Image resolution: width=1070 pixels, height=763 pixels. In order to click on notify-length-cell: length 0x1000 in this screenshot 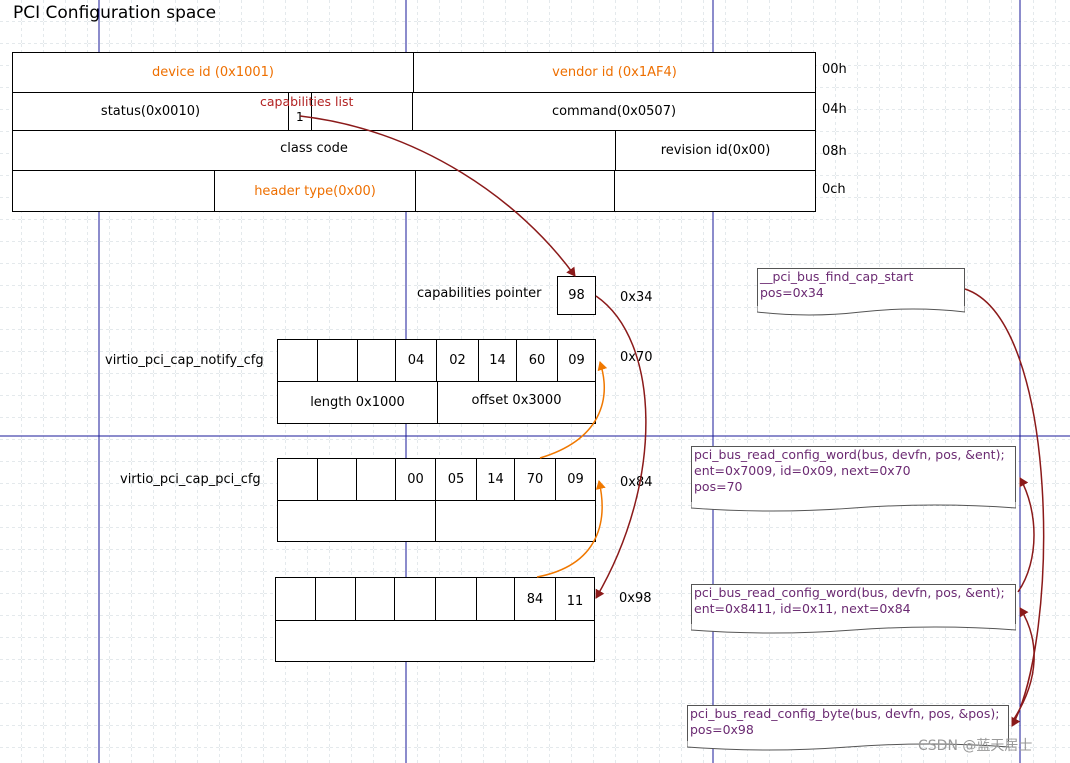, I will do `click(357, 402)`.